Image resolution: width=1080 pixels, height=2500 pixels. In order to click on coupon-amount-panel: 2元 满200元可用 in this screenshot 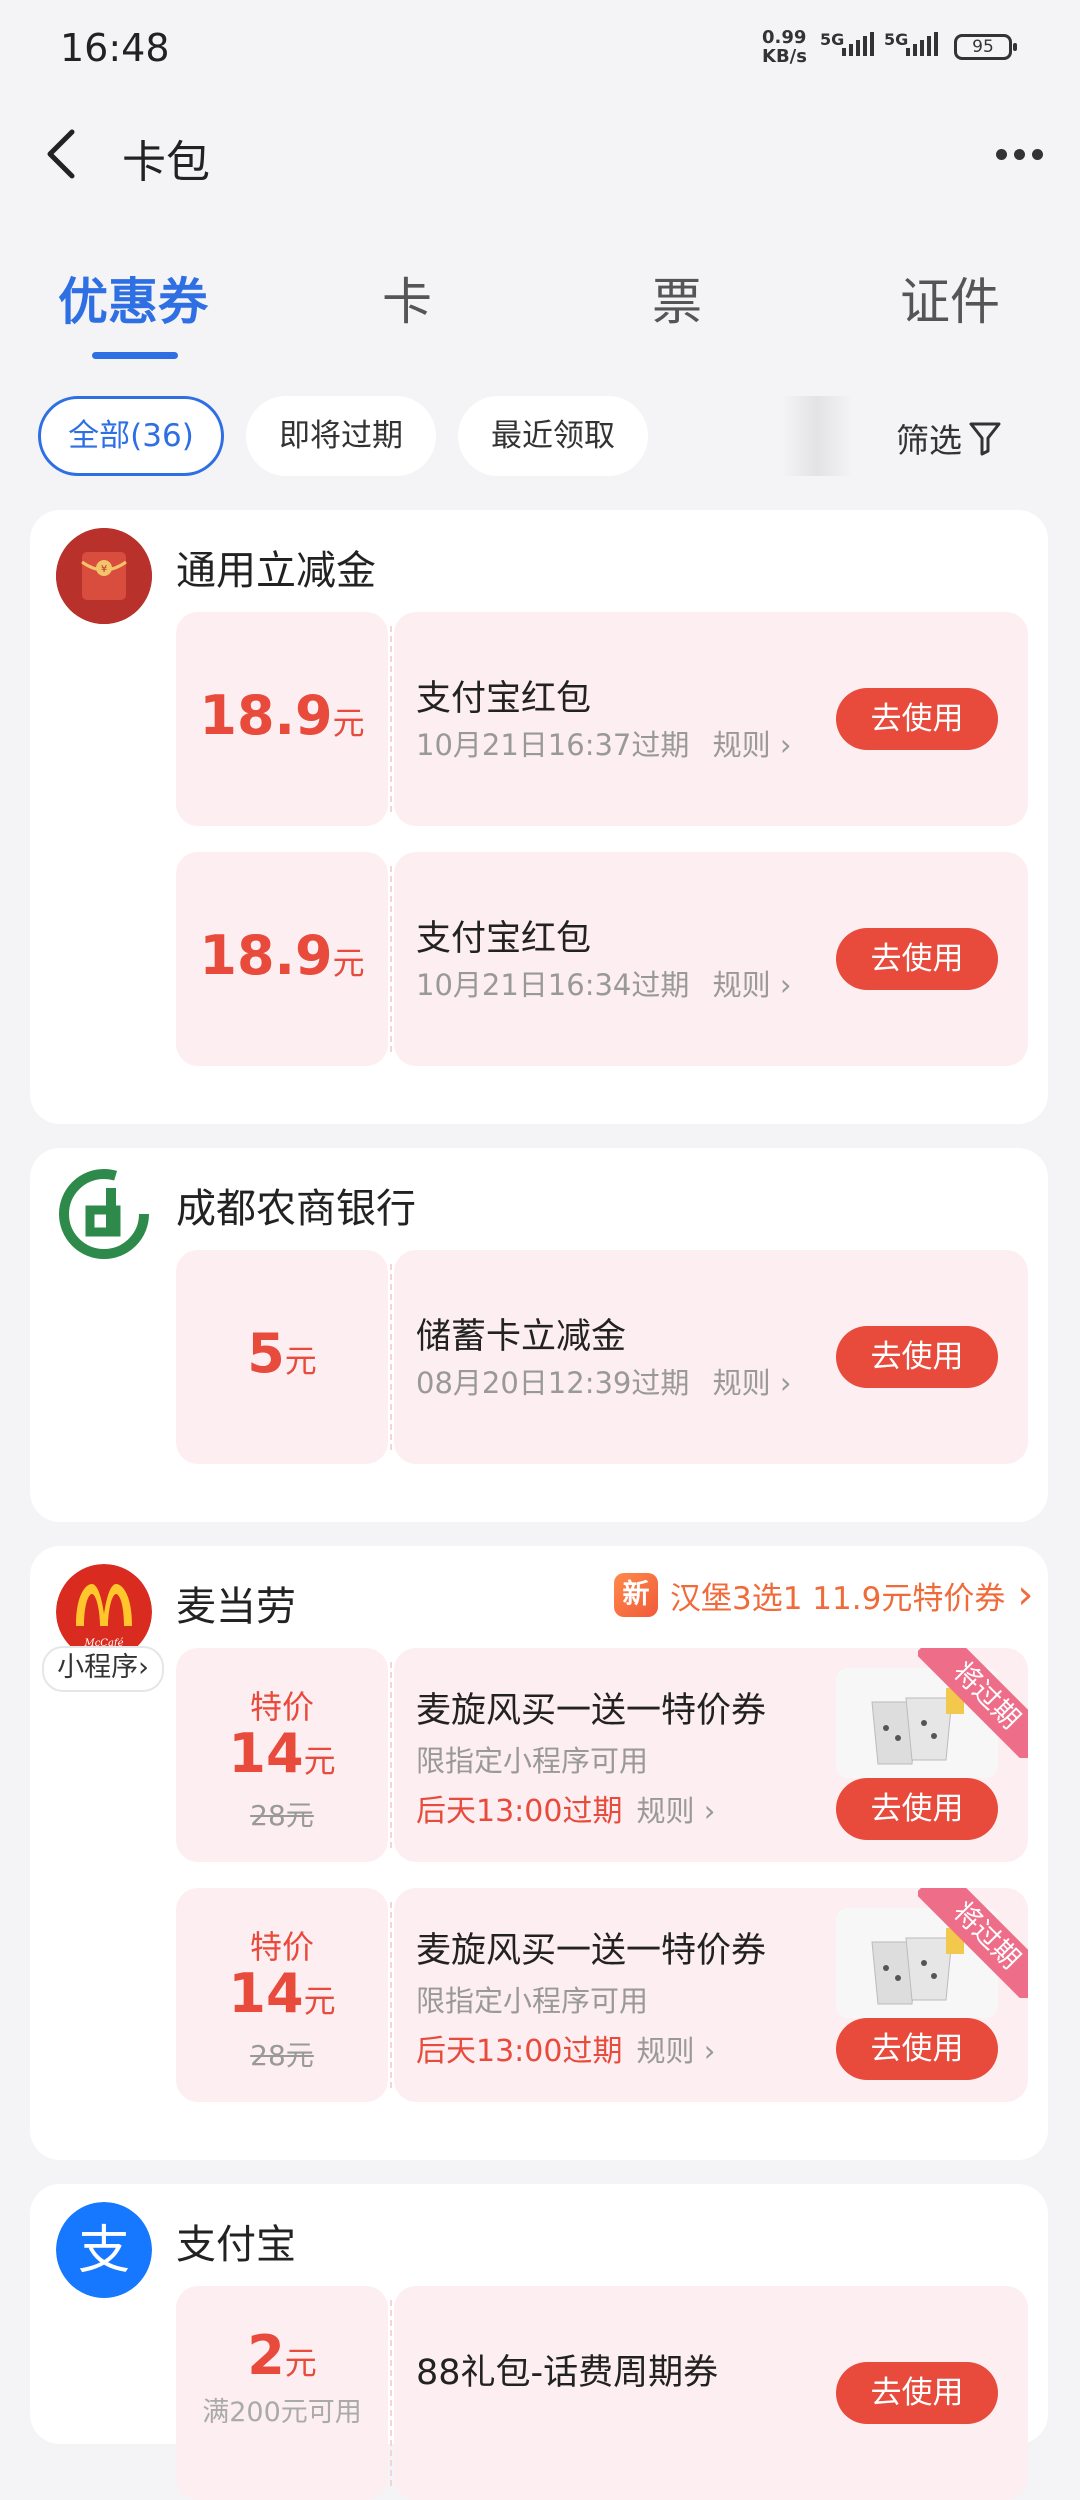, I will do `click(282, 2393)`.